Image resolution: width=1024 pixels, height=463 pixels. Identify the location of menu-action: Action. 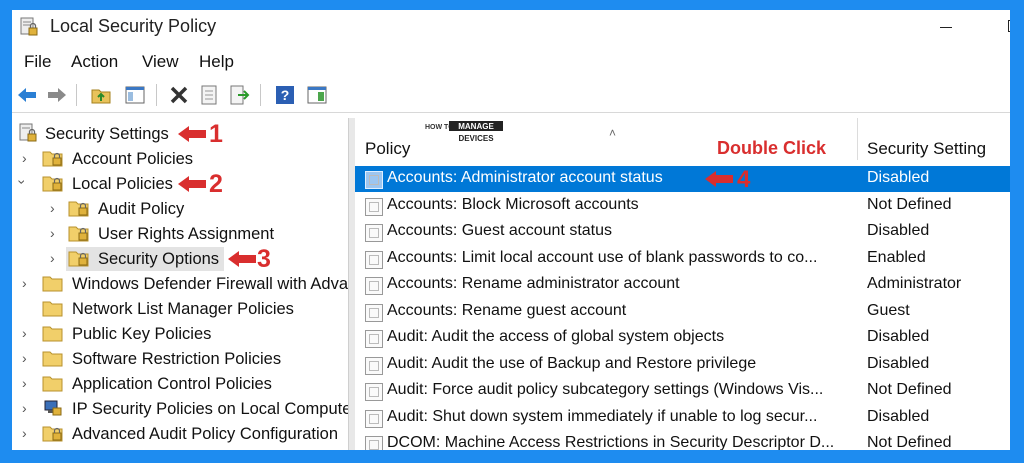
(94, 62).